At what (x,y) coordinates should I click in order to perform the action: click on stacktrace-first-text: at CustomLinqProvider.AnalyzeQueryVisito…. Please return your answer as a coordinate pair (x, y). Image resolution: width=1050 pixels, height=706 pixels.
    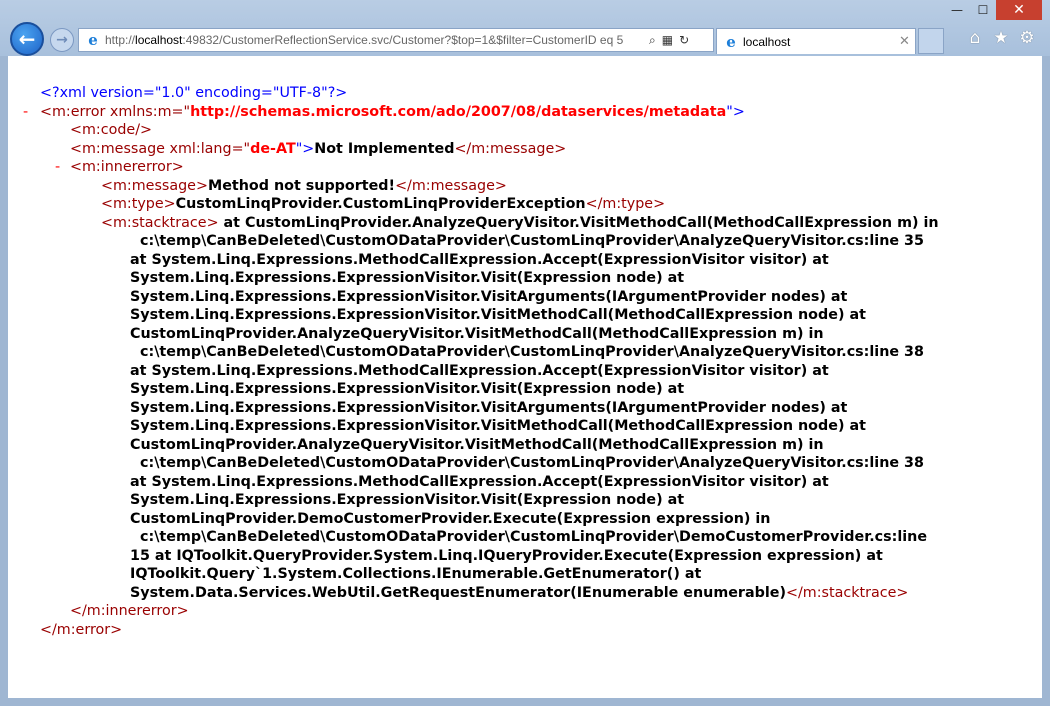
    Looking at the image, I should click on (578, 222).